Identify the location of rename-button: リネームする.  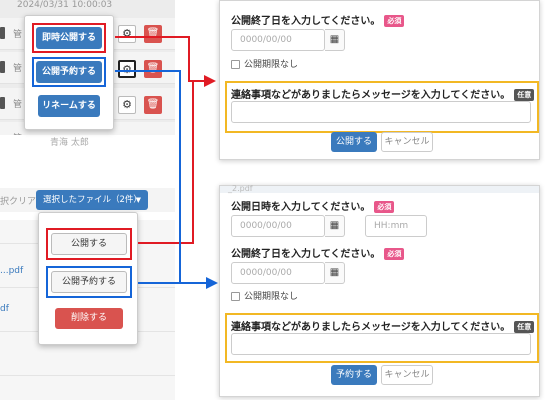
(69, 106).